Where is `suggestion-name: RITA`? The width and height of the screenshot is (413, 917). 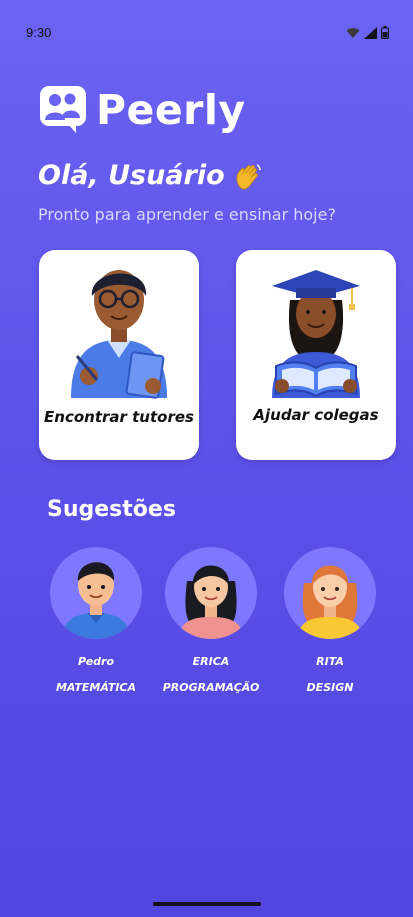
suggestion-name: RITA is located at coordinates (330, 661).